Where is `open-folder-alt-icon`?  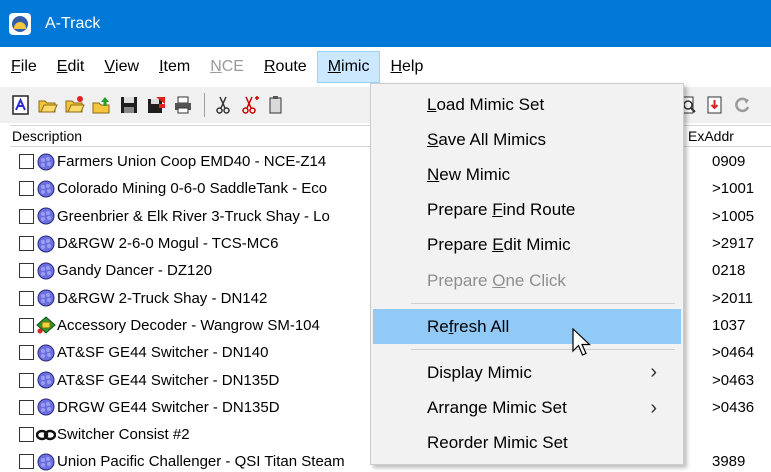 open-folder-alt-icon is located at coordinates (75, 105).